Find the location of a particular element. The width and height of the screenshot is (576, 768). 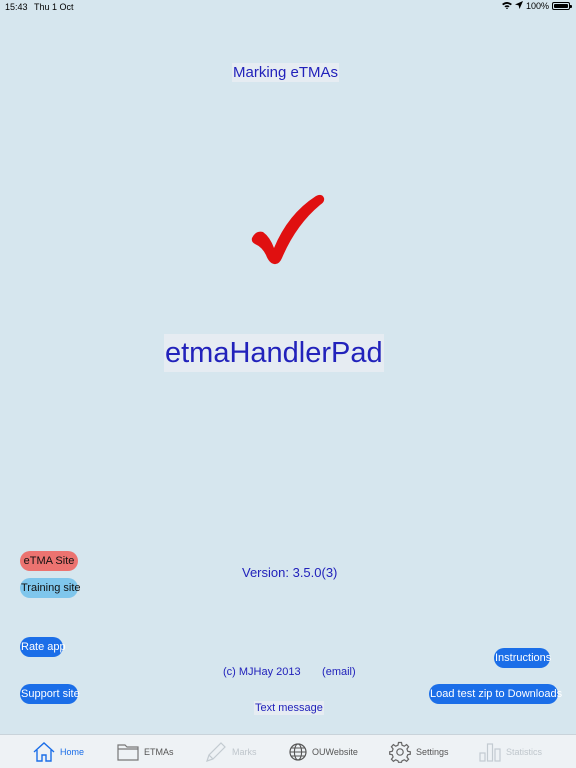

copyright-text: (c) MJHay 2013 is located at coordinates (262, 672).